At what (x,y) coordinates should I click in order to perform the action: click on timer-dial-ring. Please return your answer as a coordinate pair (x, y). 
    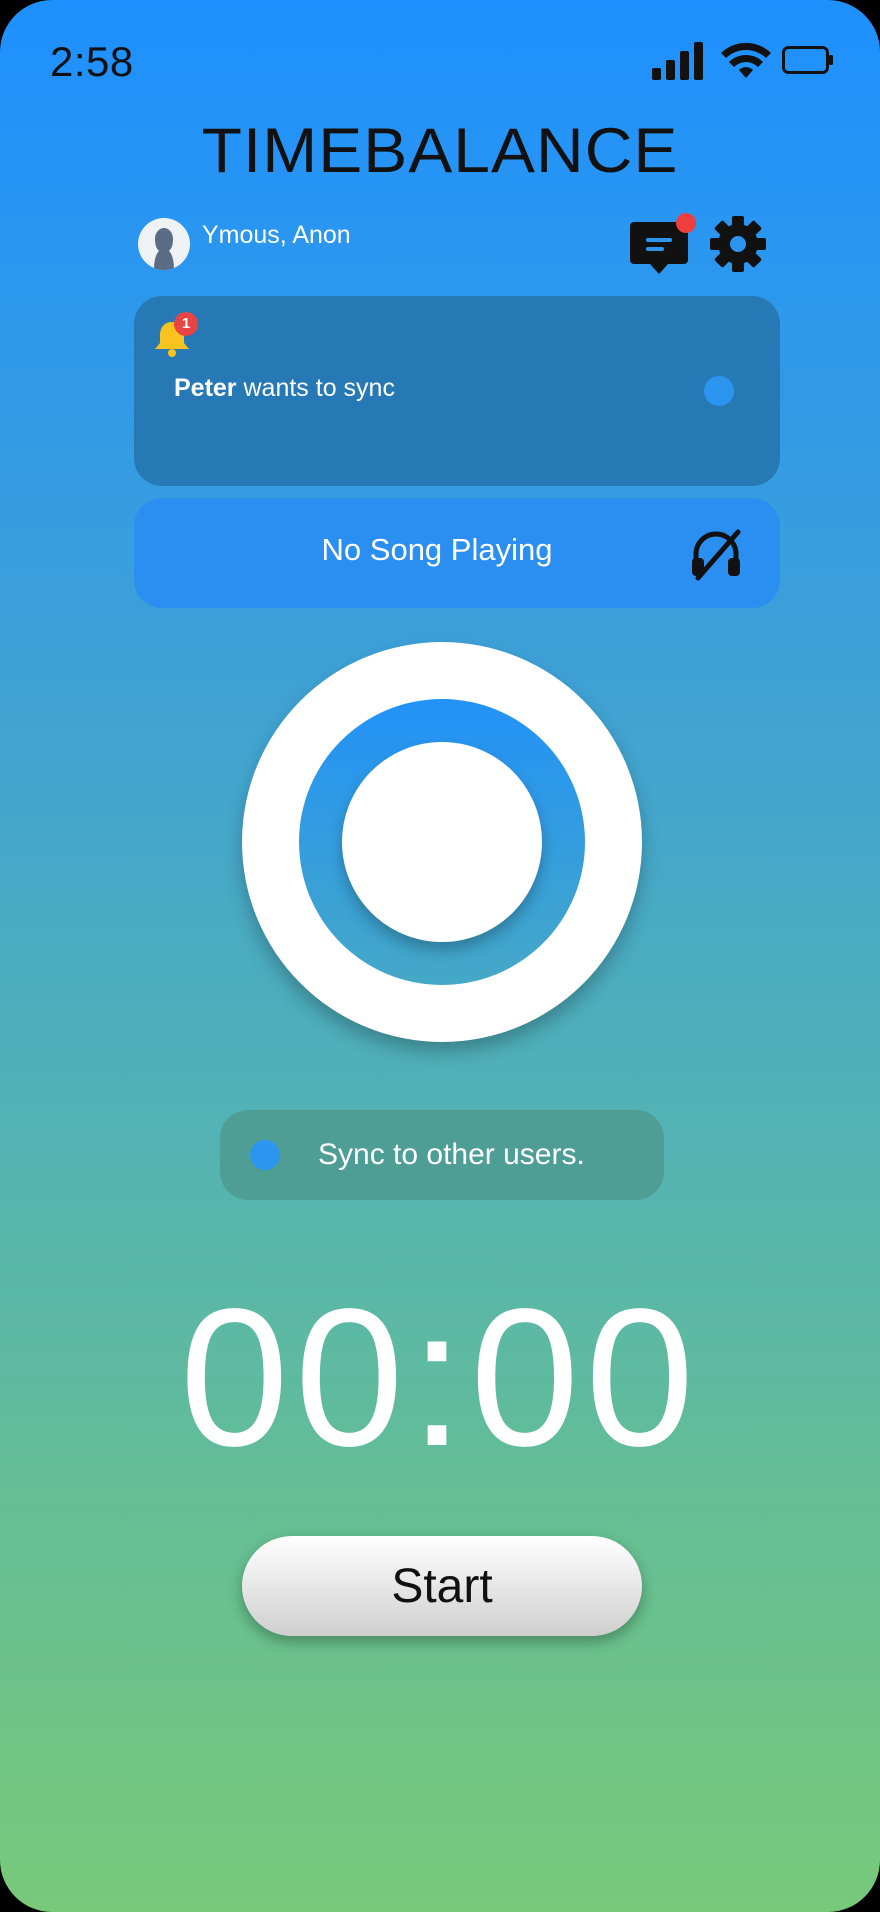
    Looking at the image, I should click on (442, 842).